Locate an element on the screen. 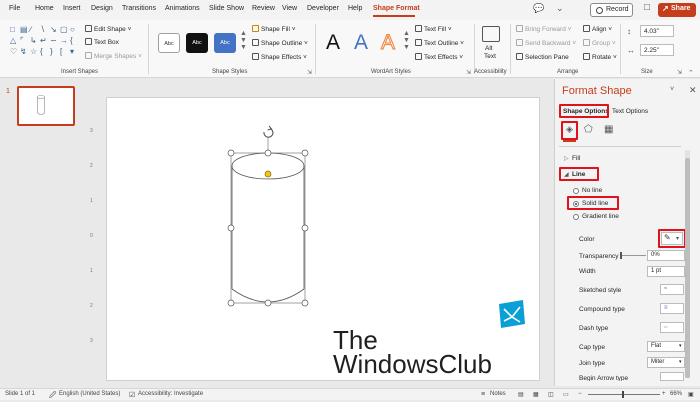  more-shapes-icon: ▾ is located at coordinates (72, 51).